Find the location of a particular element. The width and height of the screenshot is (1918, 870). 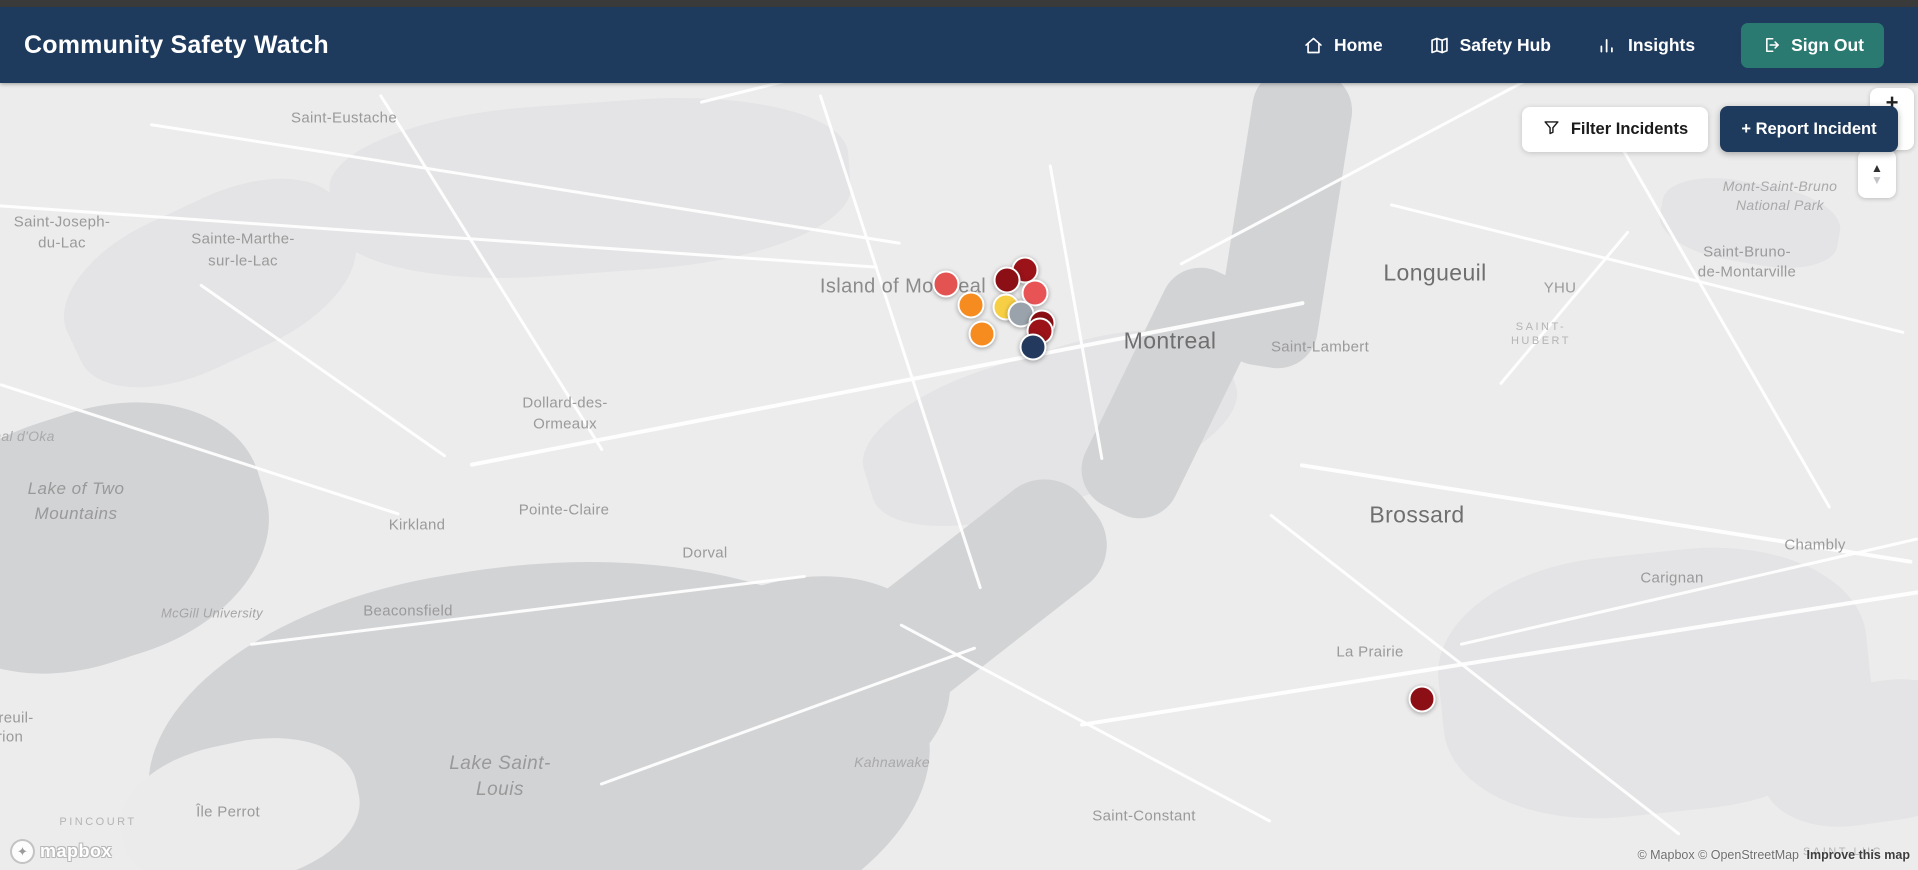

mapbox-wordmark: mapbox is located at coordinates (76, 851).